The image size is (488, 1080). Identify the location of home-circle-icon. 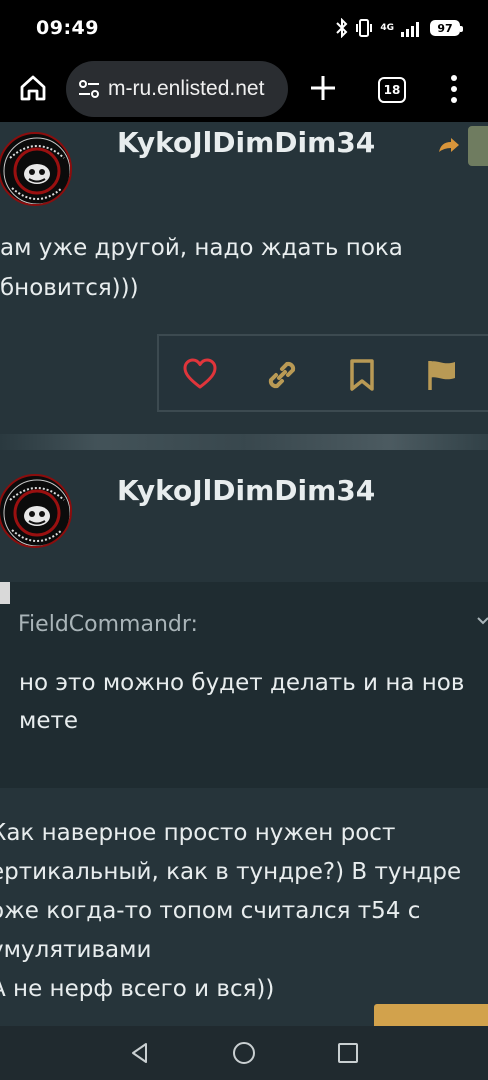
(244, 1053).